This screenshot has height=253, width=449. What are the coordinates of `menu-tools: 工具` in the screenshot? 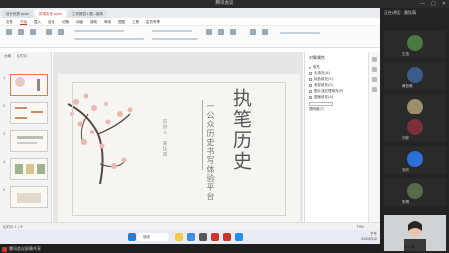 It's located at (135, 21).